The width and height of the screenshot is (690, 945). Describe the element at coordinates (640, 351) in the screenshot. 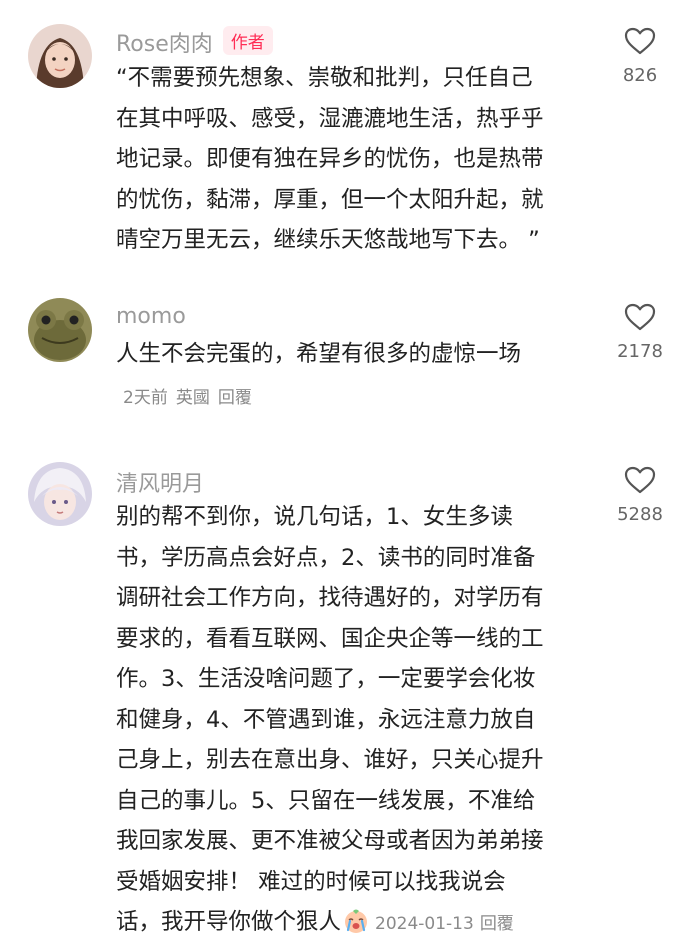

I see `like-count: 2178` at that location.